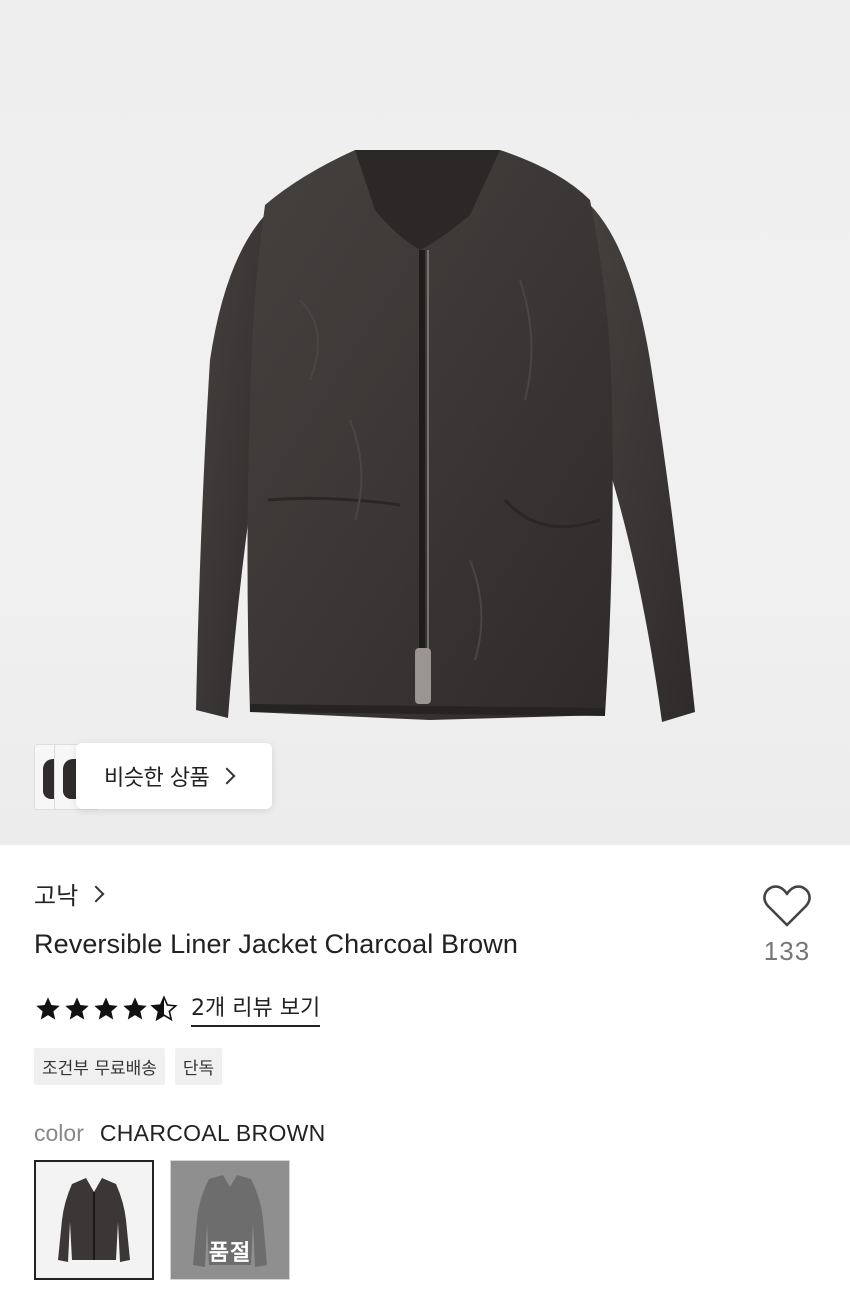 This screenshot has height=1306, width=850. Describe the element at coordinates (164, 1007) in the screenshot. I see `star-half-icon` at that location.